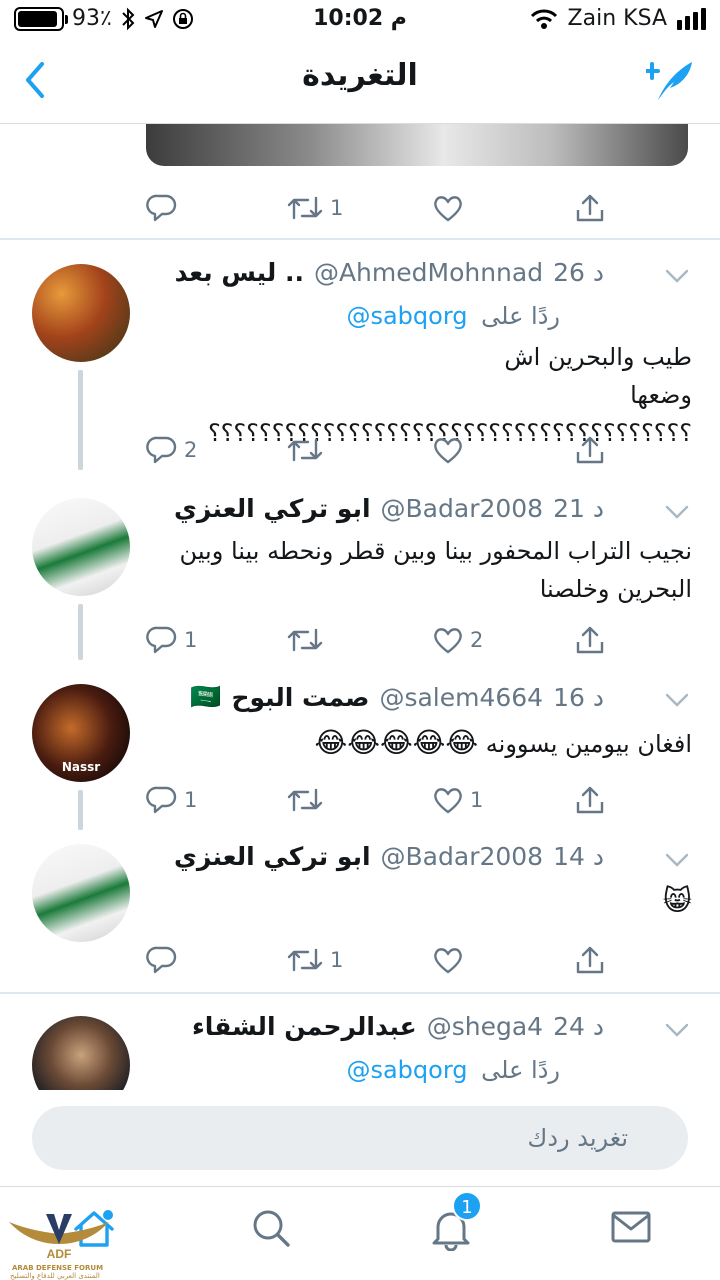 Image resolution: width=720 pixels, height=1280 pixels. Describe the element at coordinates (360, 20) in the screenshot. I see `status-bar: 93٪ 10:02 م Zain KSA` at that location.